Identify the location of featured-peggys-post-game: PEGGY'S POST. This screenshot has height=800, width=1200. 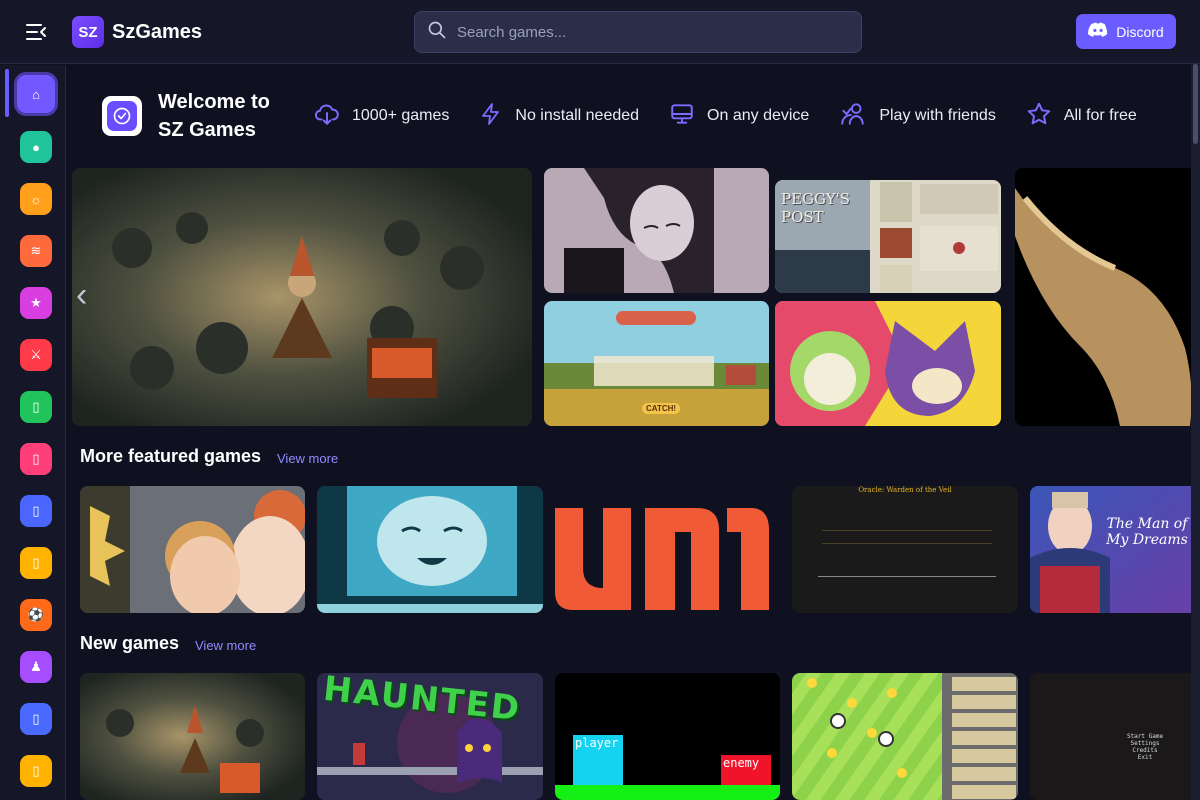
(888, 236).